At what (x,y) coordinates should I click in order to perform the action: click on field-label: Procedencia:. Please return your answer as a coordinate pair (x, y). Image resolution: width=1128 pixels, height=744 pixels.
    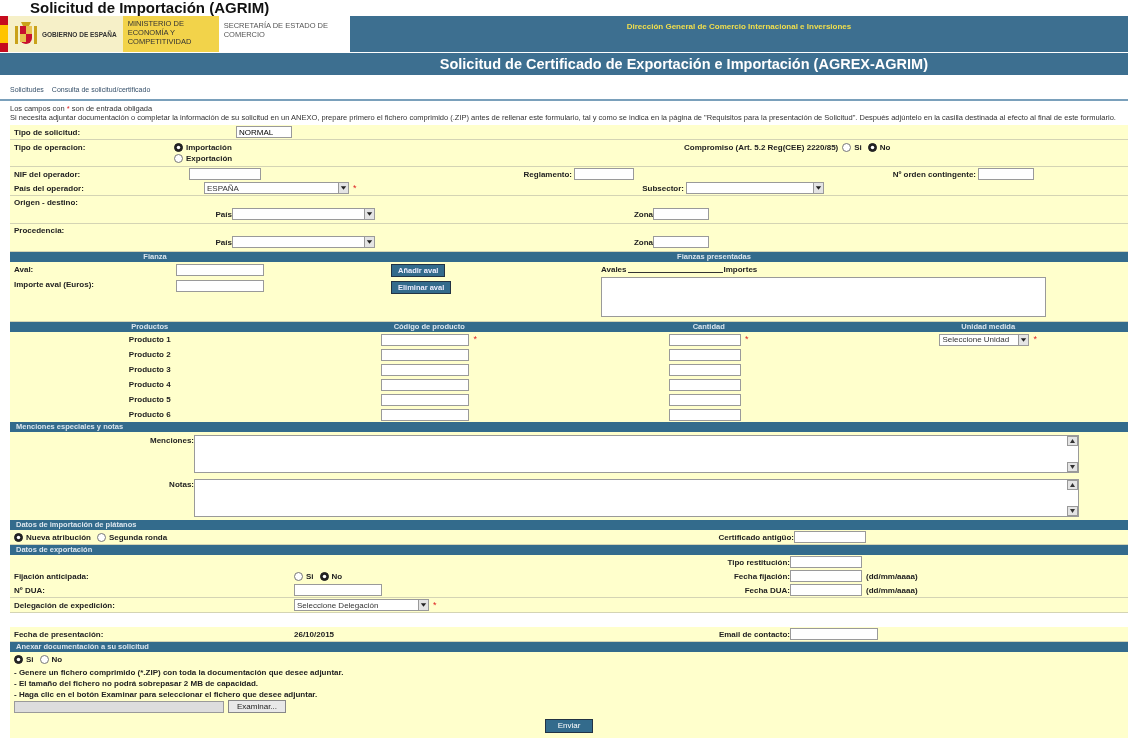
    Looking at the image, I should click on (40, 230).